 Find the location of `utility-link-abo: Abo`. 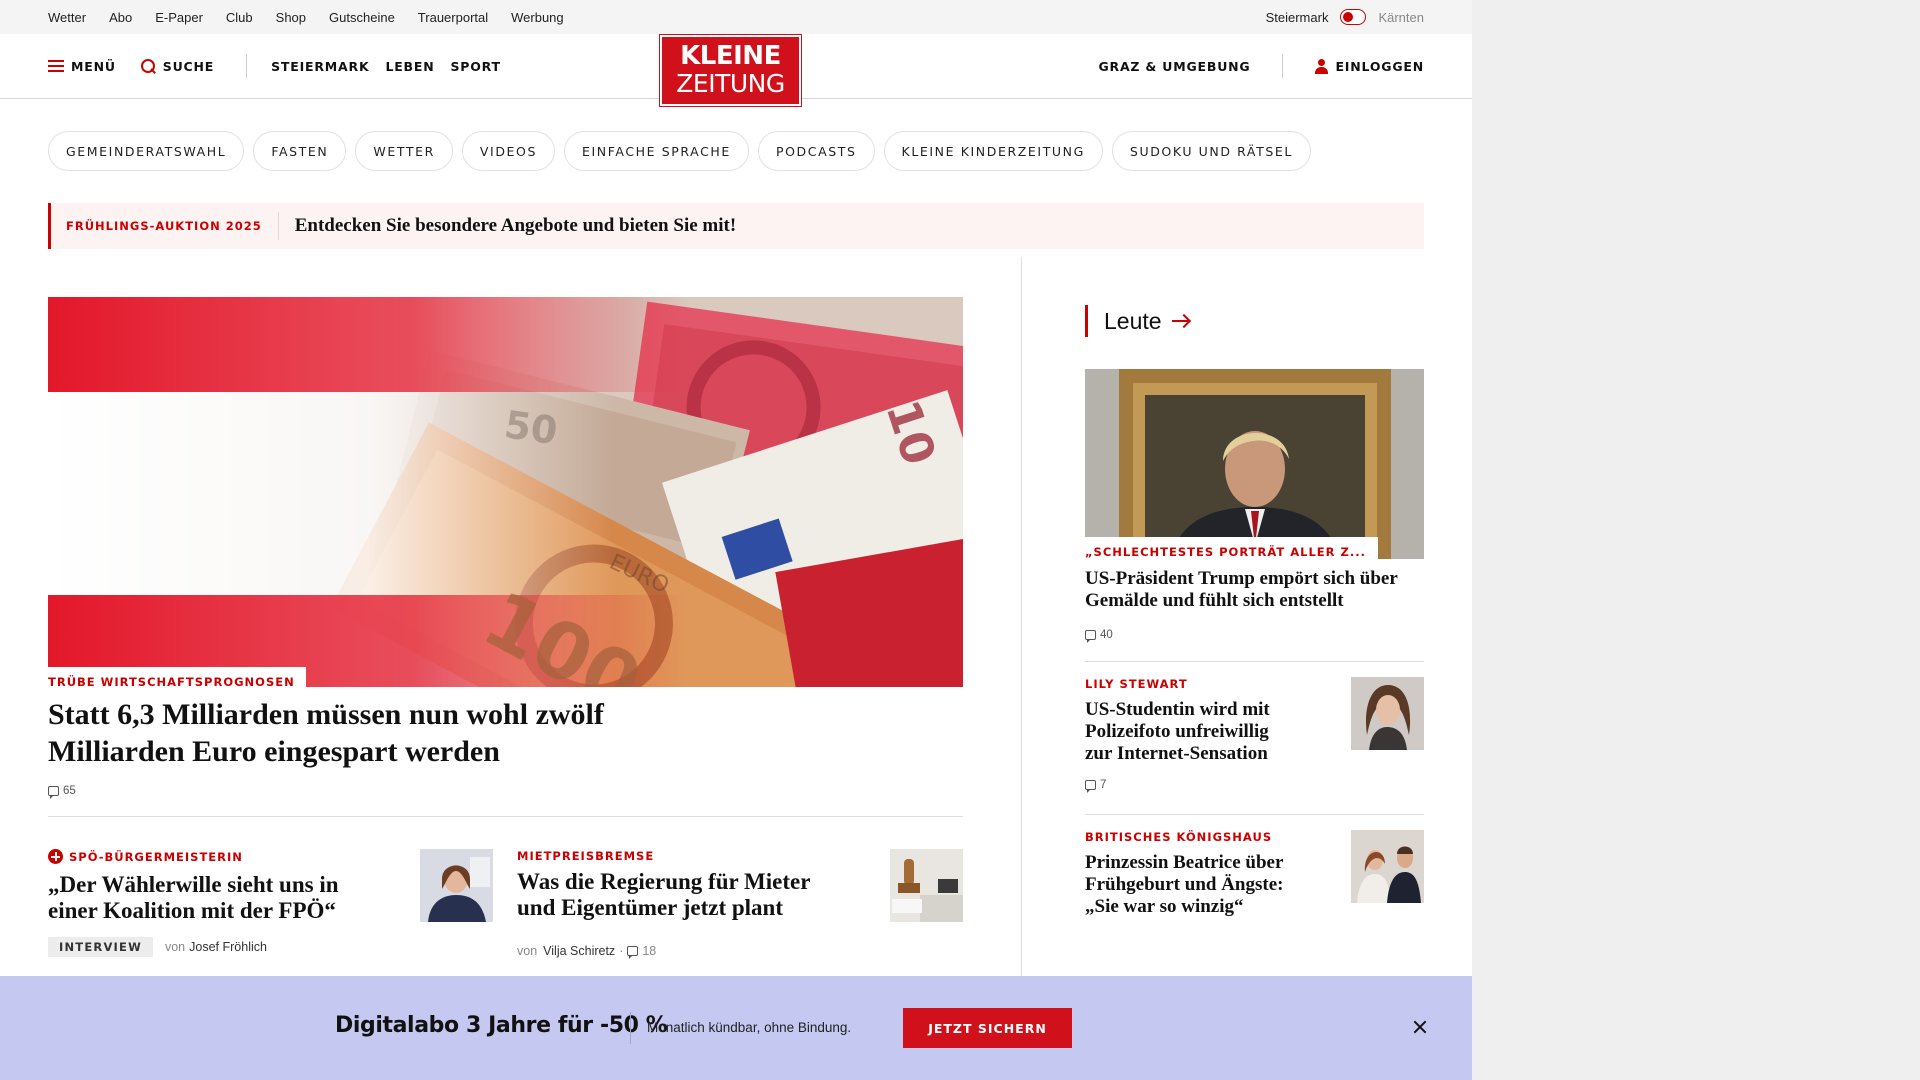

utility-link-abo: Abo is located at coordinates (120, 17).